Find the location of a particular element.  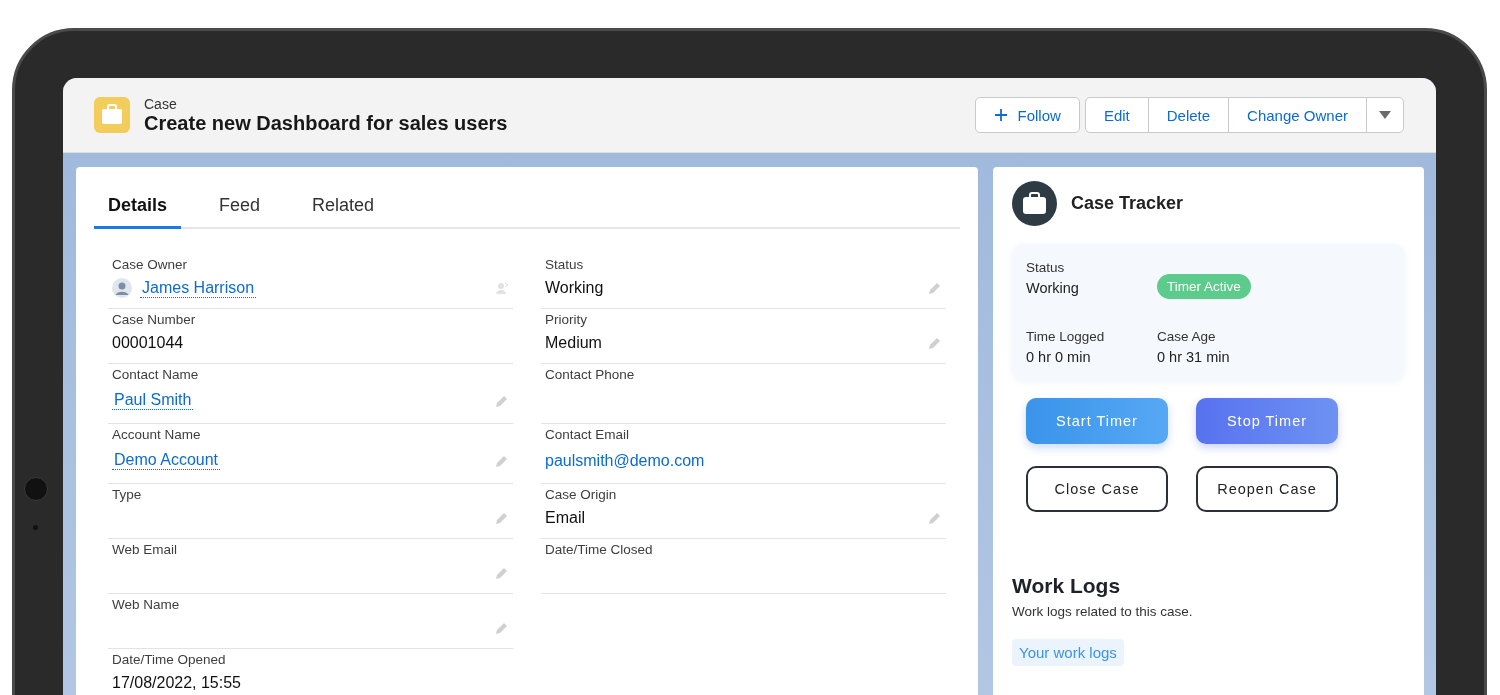

plus-icon is located at coordinates (1000, 115).